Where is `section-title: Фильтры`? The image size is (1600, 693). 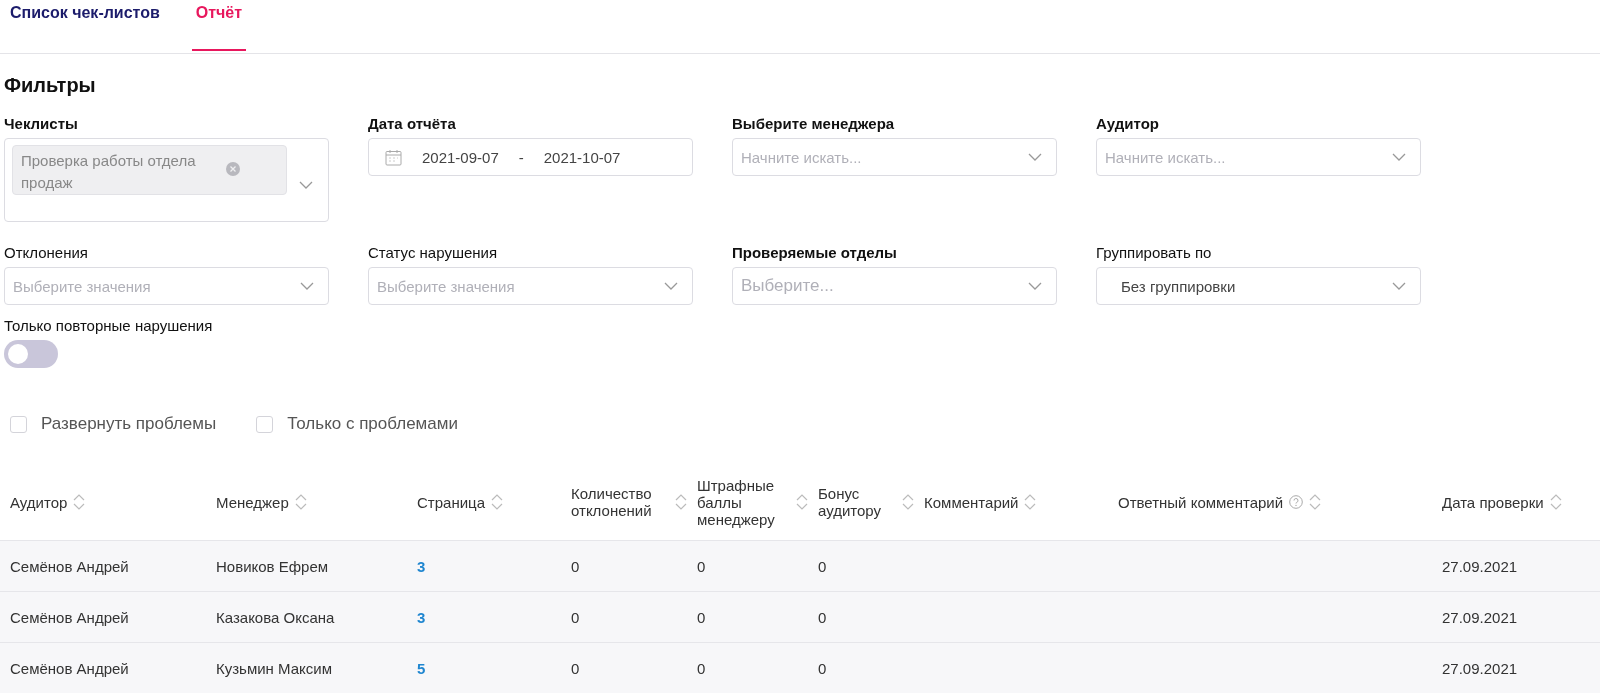
section-title: Фильтры is located at coordinates (50, 85).